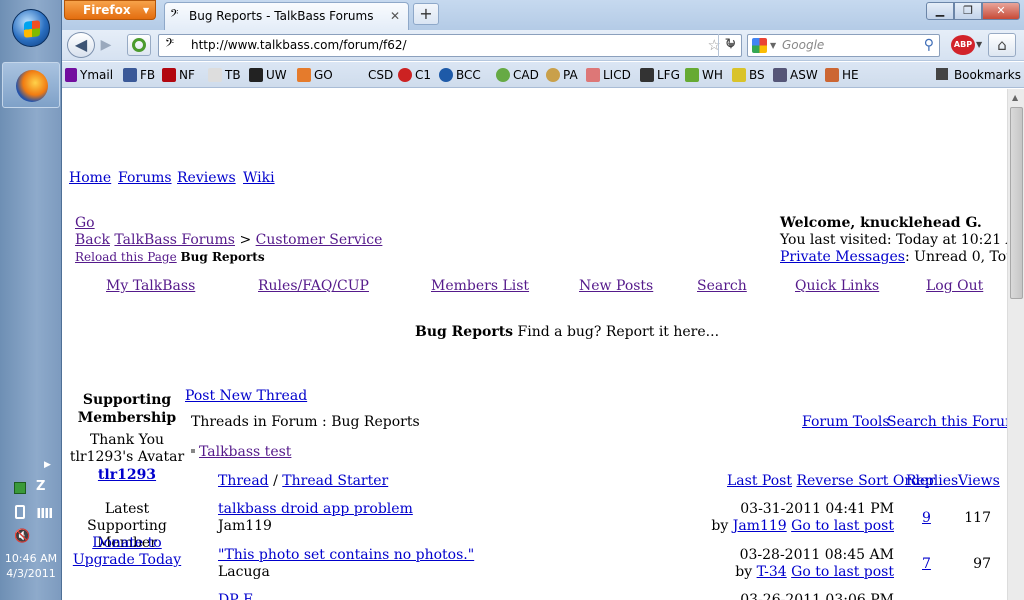 The height and width of the screenshot is (600, 1024). What do you see at coordinates (174, 240) in the screenshot?
I see `breadcrumb-root: TalkBass Forums` at bounding box center [174, 240].